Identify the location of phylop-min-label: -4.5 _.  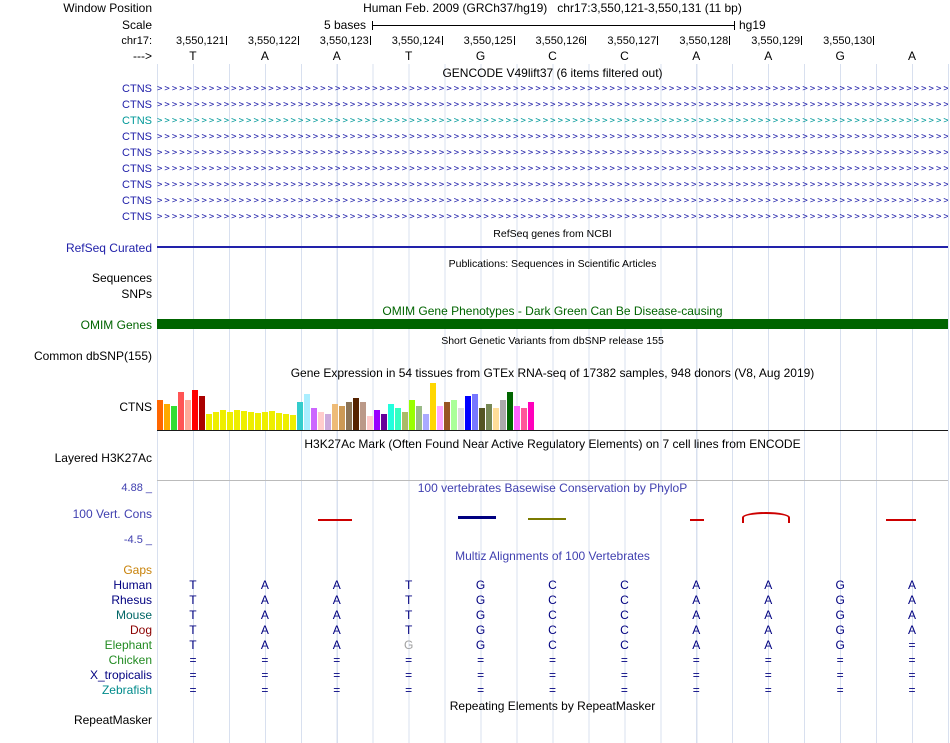
(137, 540).